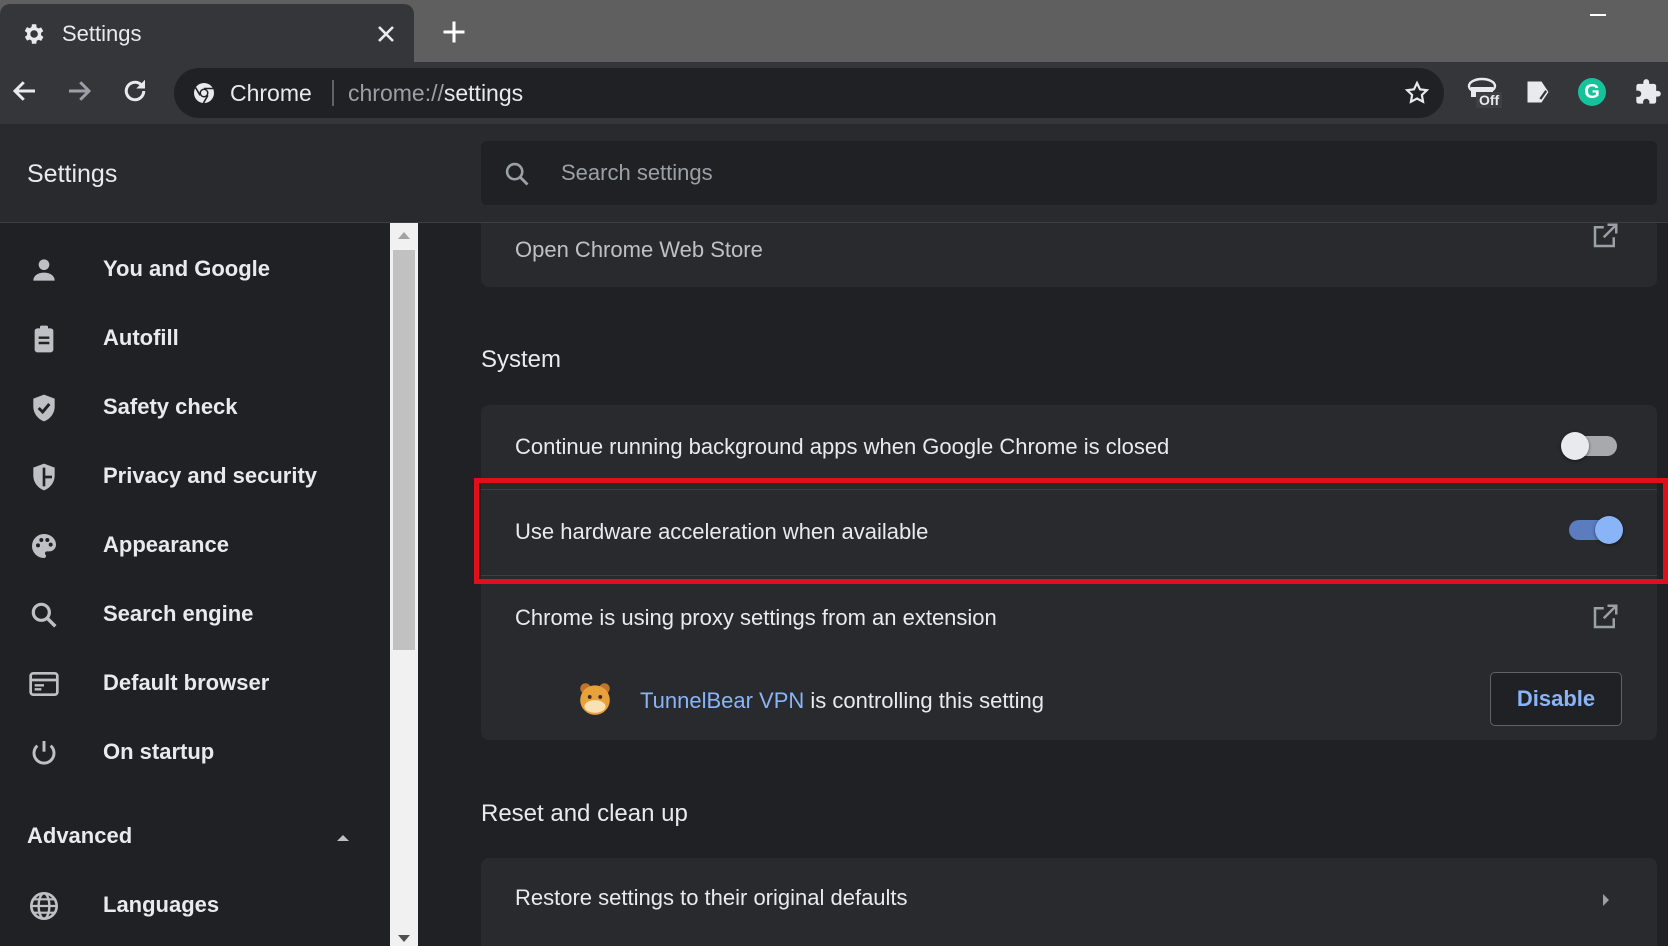  I want to click on gear-icon, so click(34, 34).